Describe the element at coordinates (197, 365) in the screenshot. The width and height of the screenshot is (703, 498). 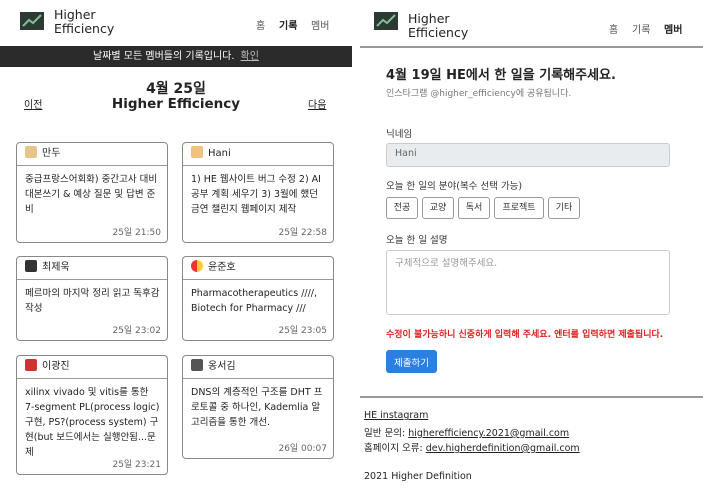
I see `floppy-icon` at that location.